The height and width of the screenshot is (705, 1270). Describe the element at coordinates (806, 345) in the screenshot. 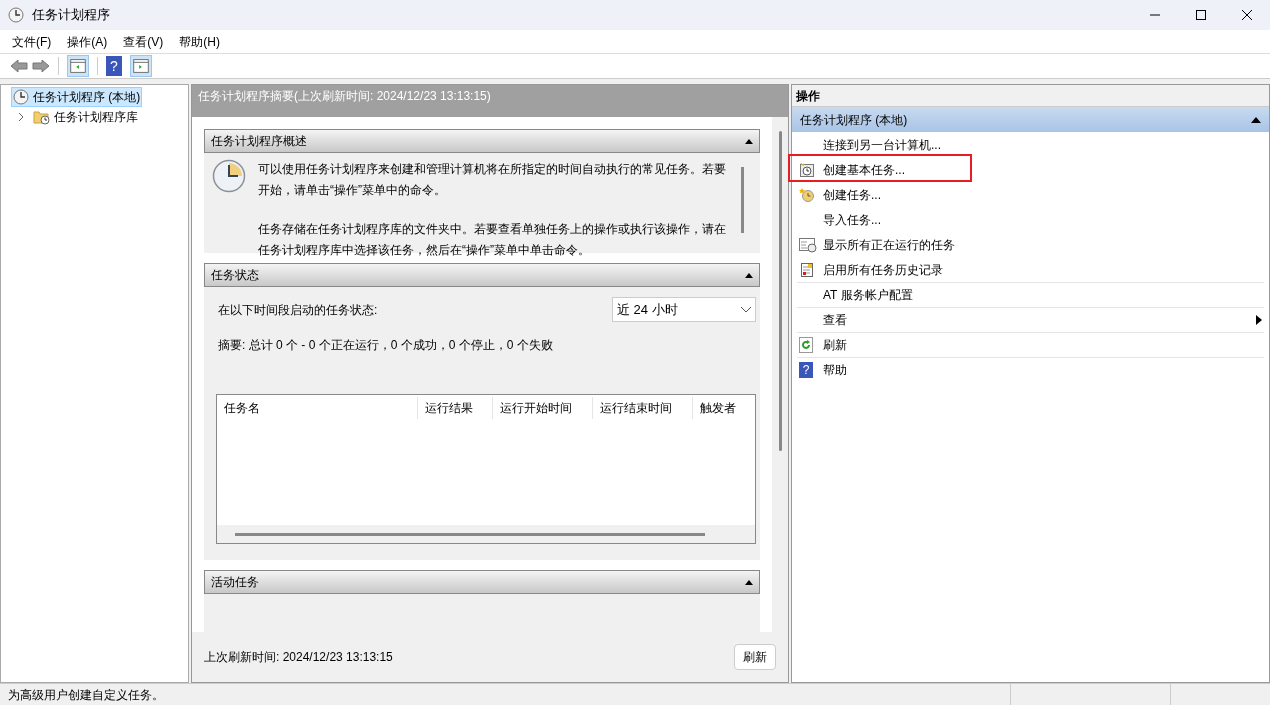

I see `refresh-icon` at that location.